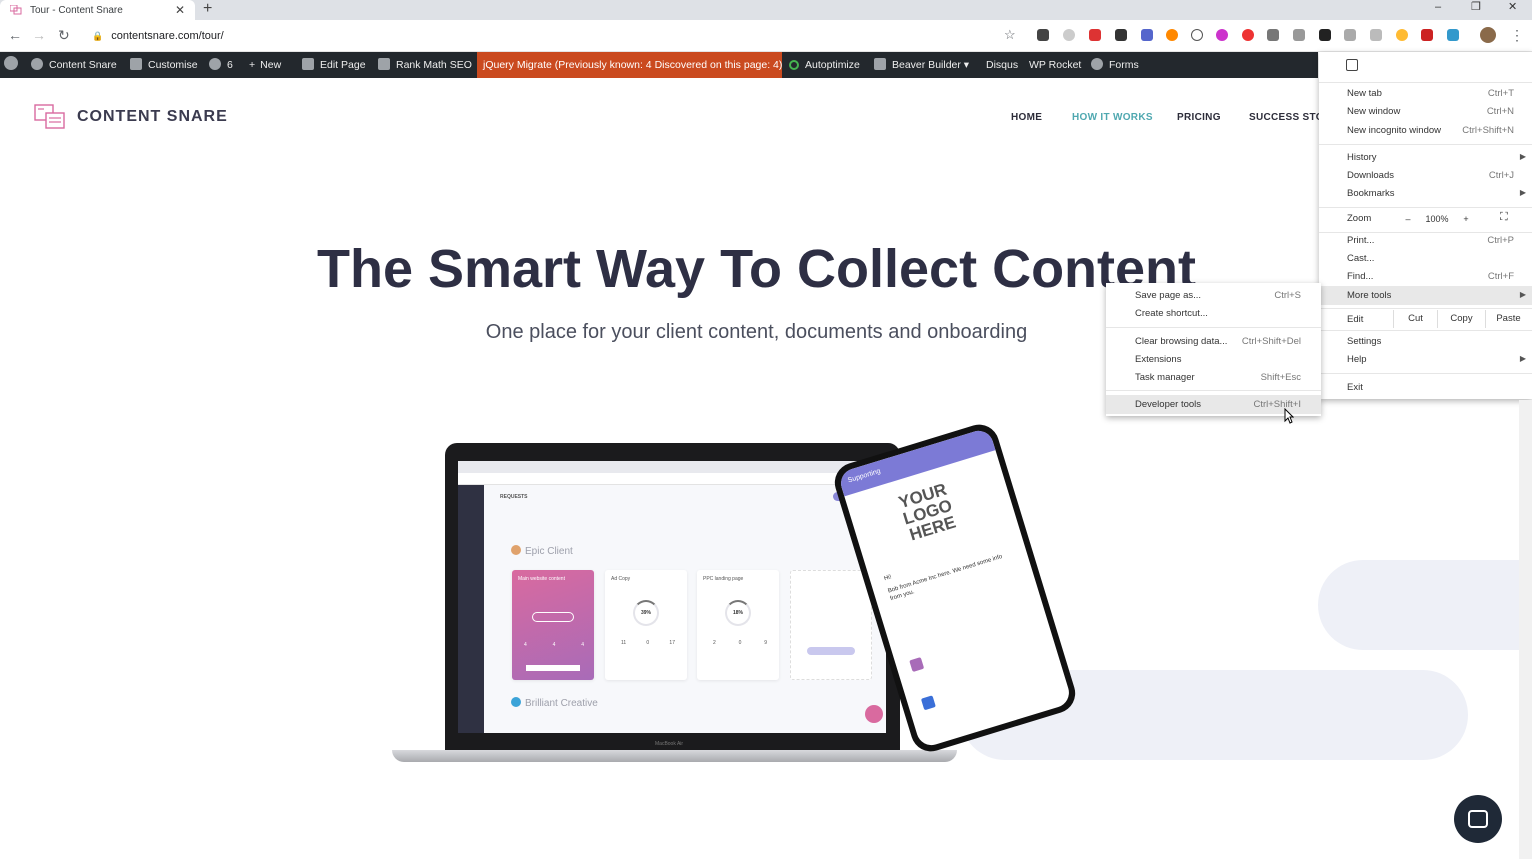  I want to click on edit-paste-button: Paste, so click(1508, 319).